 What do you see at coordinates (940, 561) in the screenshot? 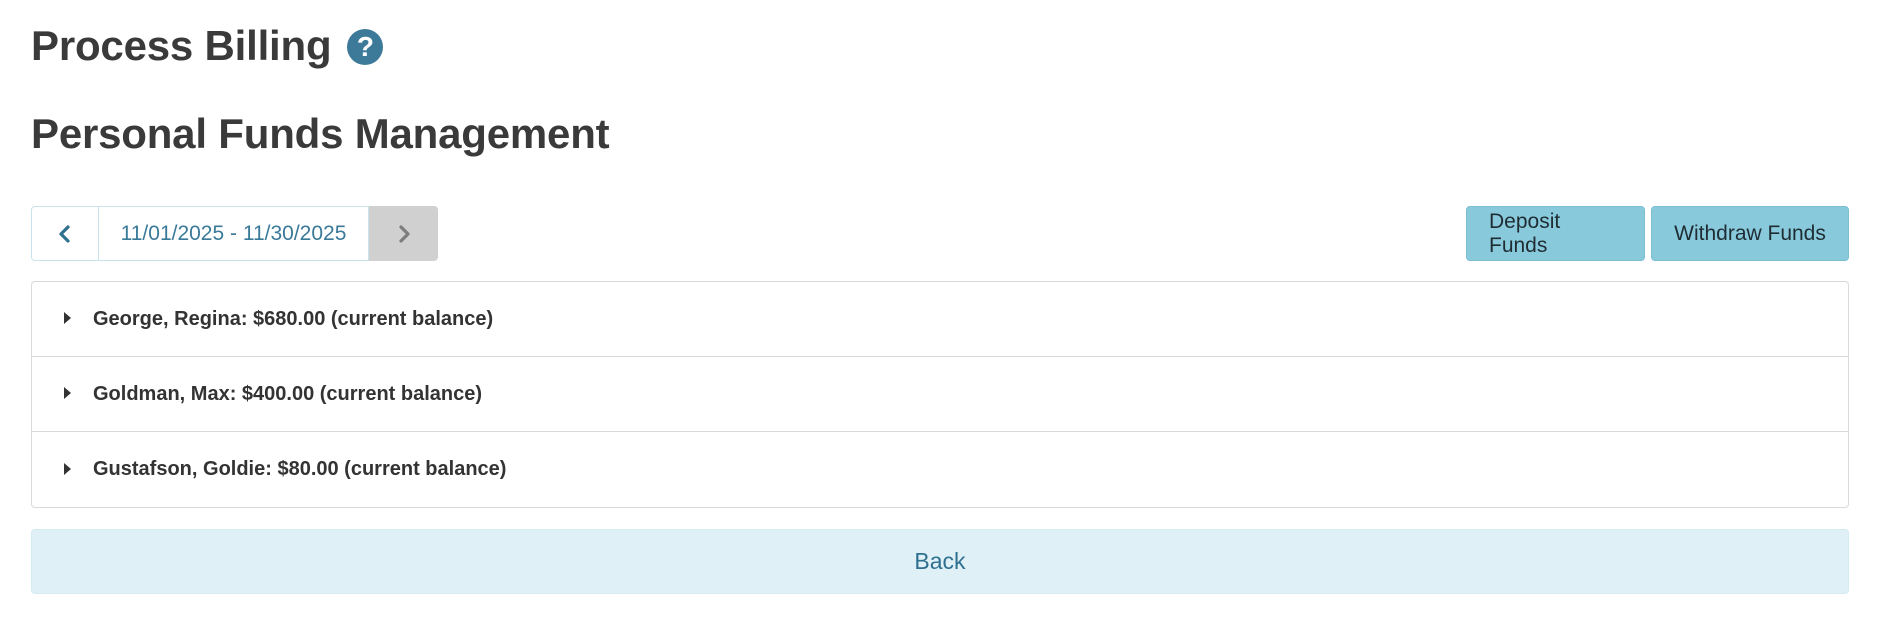
I see `back-button: Back` at bounding box center [940, 561].